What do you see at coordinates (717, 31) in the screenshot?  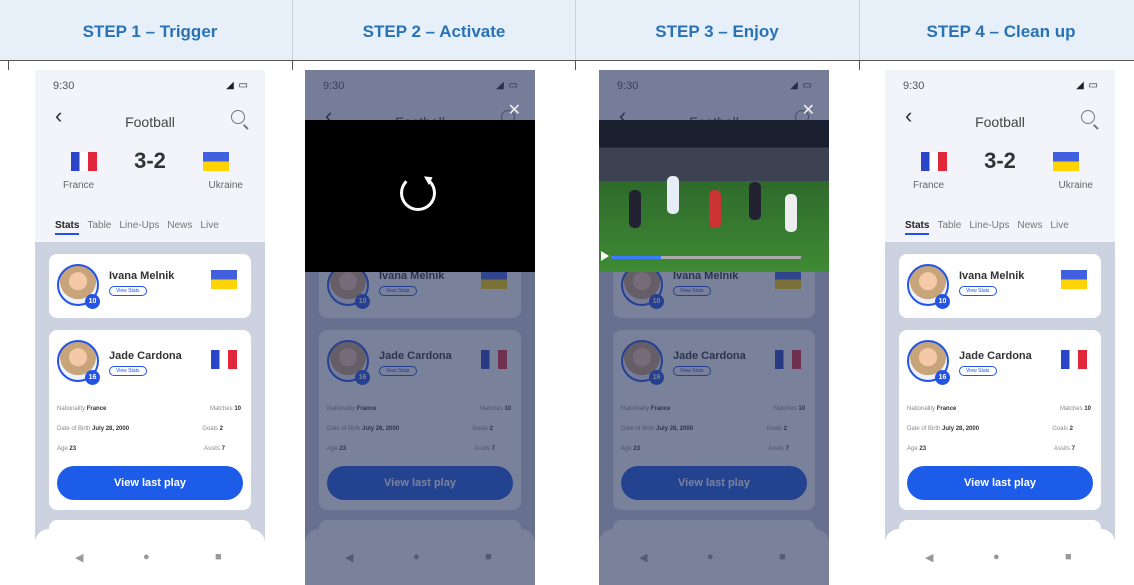 I see `step-title: STEP 3 – Enjoy` at bounding box center [717, 31].